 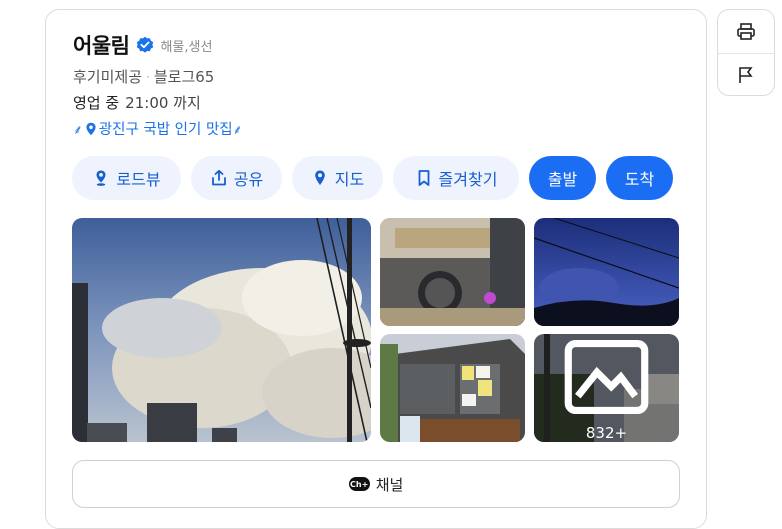 I want to click on favorite-label: 즐겨찾기, so click(x=468, y=179).